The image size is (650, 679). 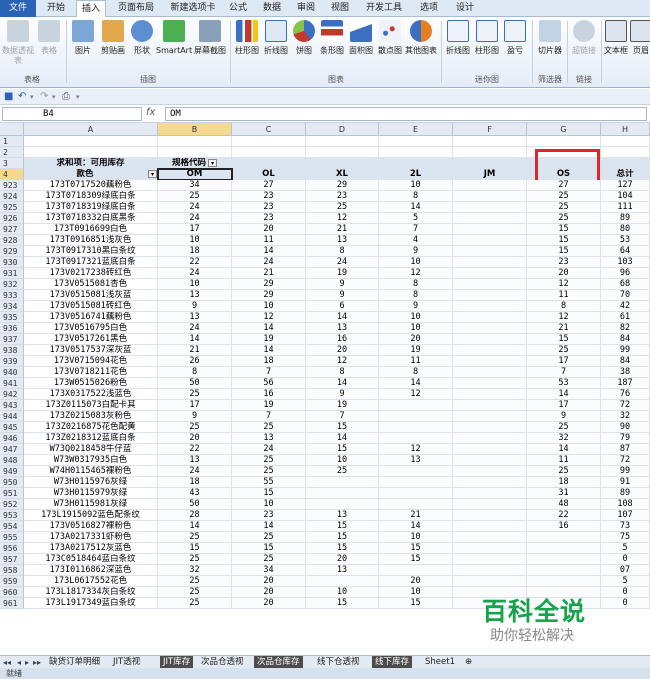 What do you see at coordinates (91, 581) in the screenshot?
I see `style-color-cell: 173L0617552花色` at bounding box center [91, 581].